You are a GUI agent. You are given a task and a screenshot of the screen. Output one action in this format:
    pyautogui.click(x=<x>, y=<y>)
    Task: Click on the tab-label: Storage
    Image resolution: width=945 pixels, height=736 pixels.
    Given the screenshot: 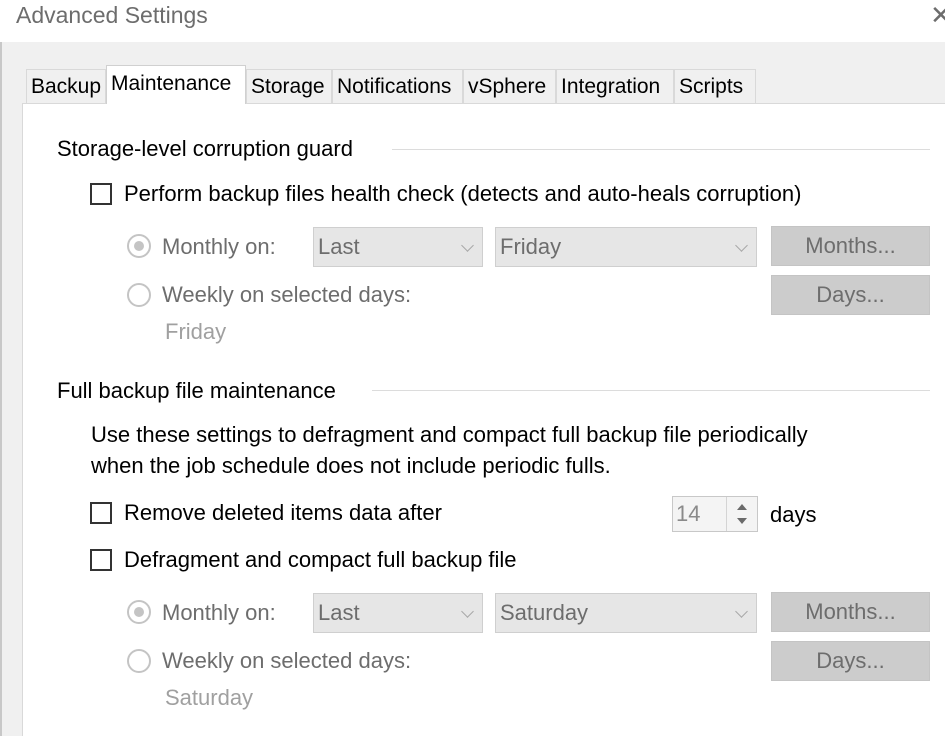 What is the action you would take?
    pyautogui.click(x=288, y=86)
    